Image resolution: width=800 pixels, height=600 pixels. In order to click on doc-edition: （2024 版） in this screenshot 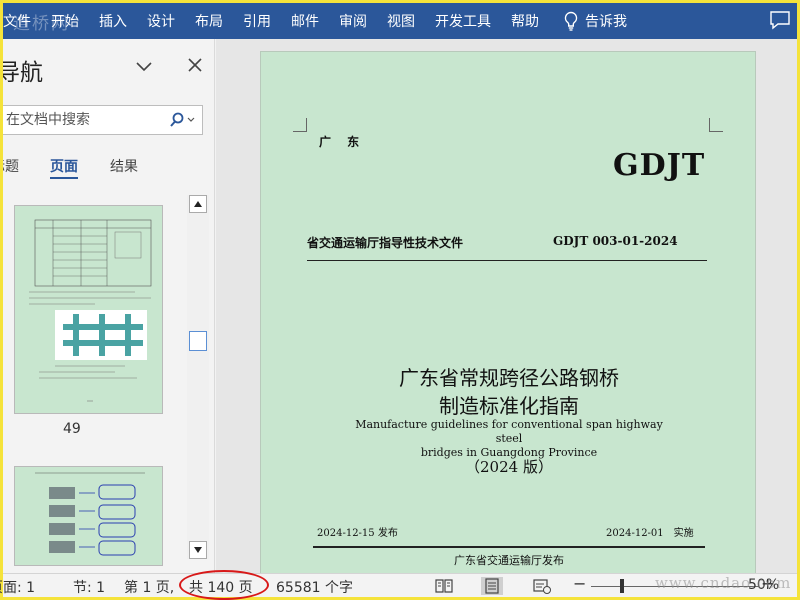, I will do `click(509, 467)`.